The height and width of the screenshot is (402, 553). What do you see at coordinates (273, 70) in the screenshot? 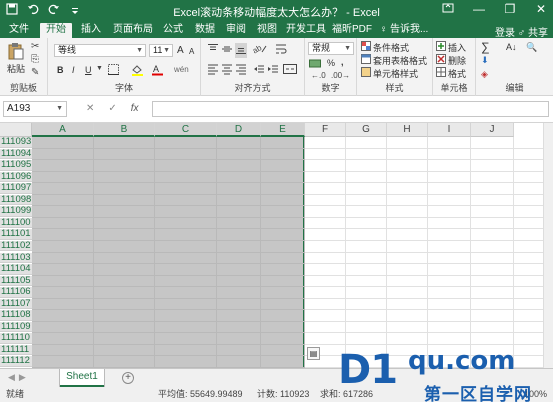
I see `increase-indent-icon` at bounding box center [273, 70].